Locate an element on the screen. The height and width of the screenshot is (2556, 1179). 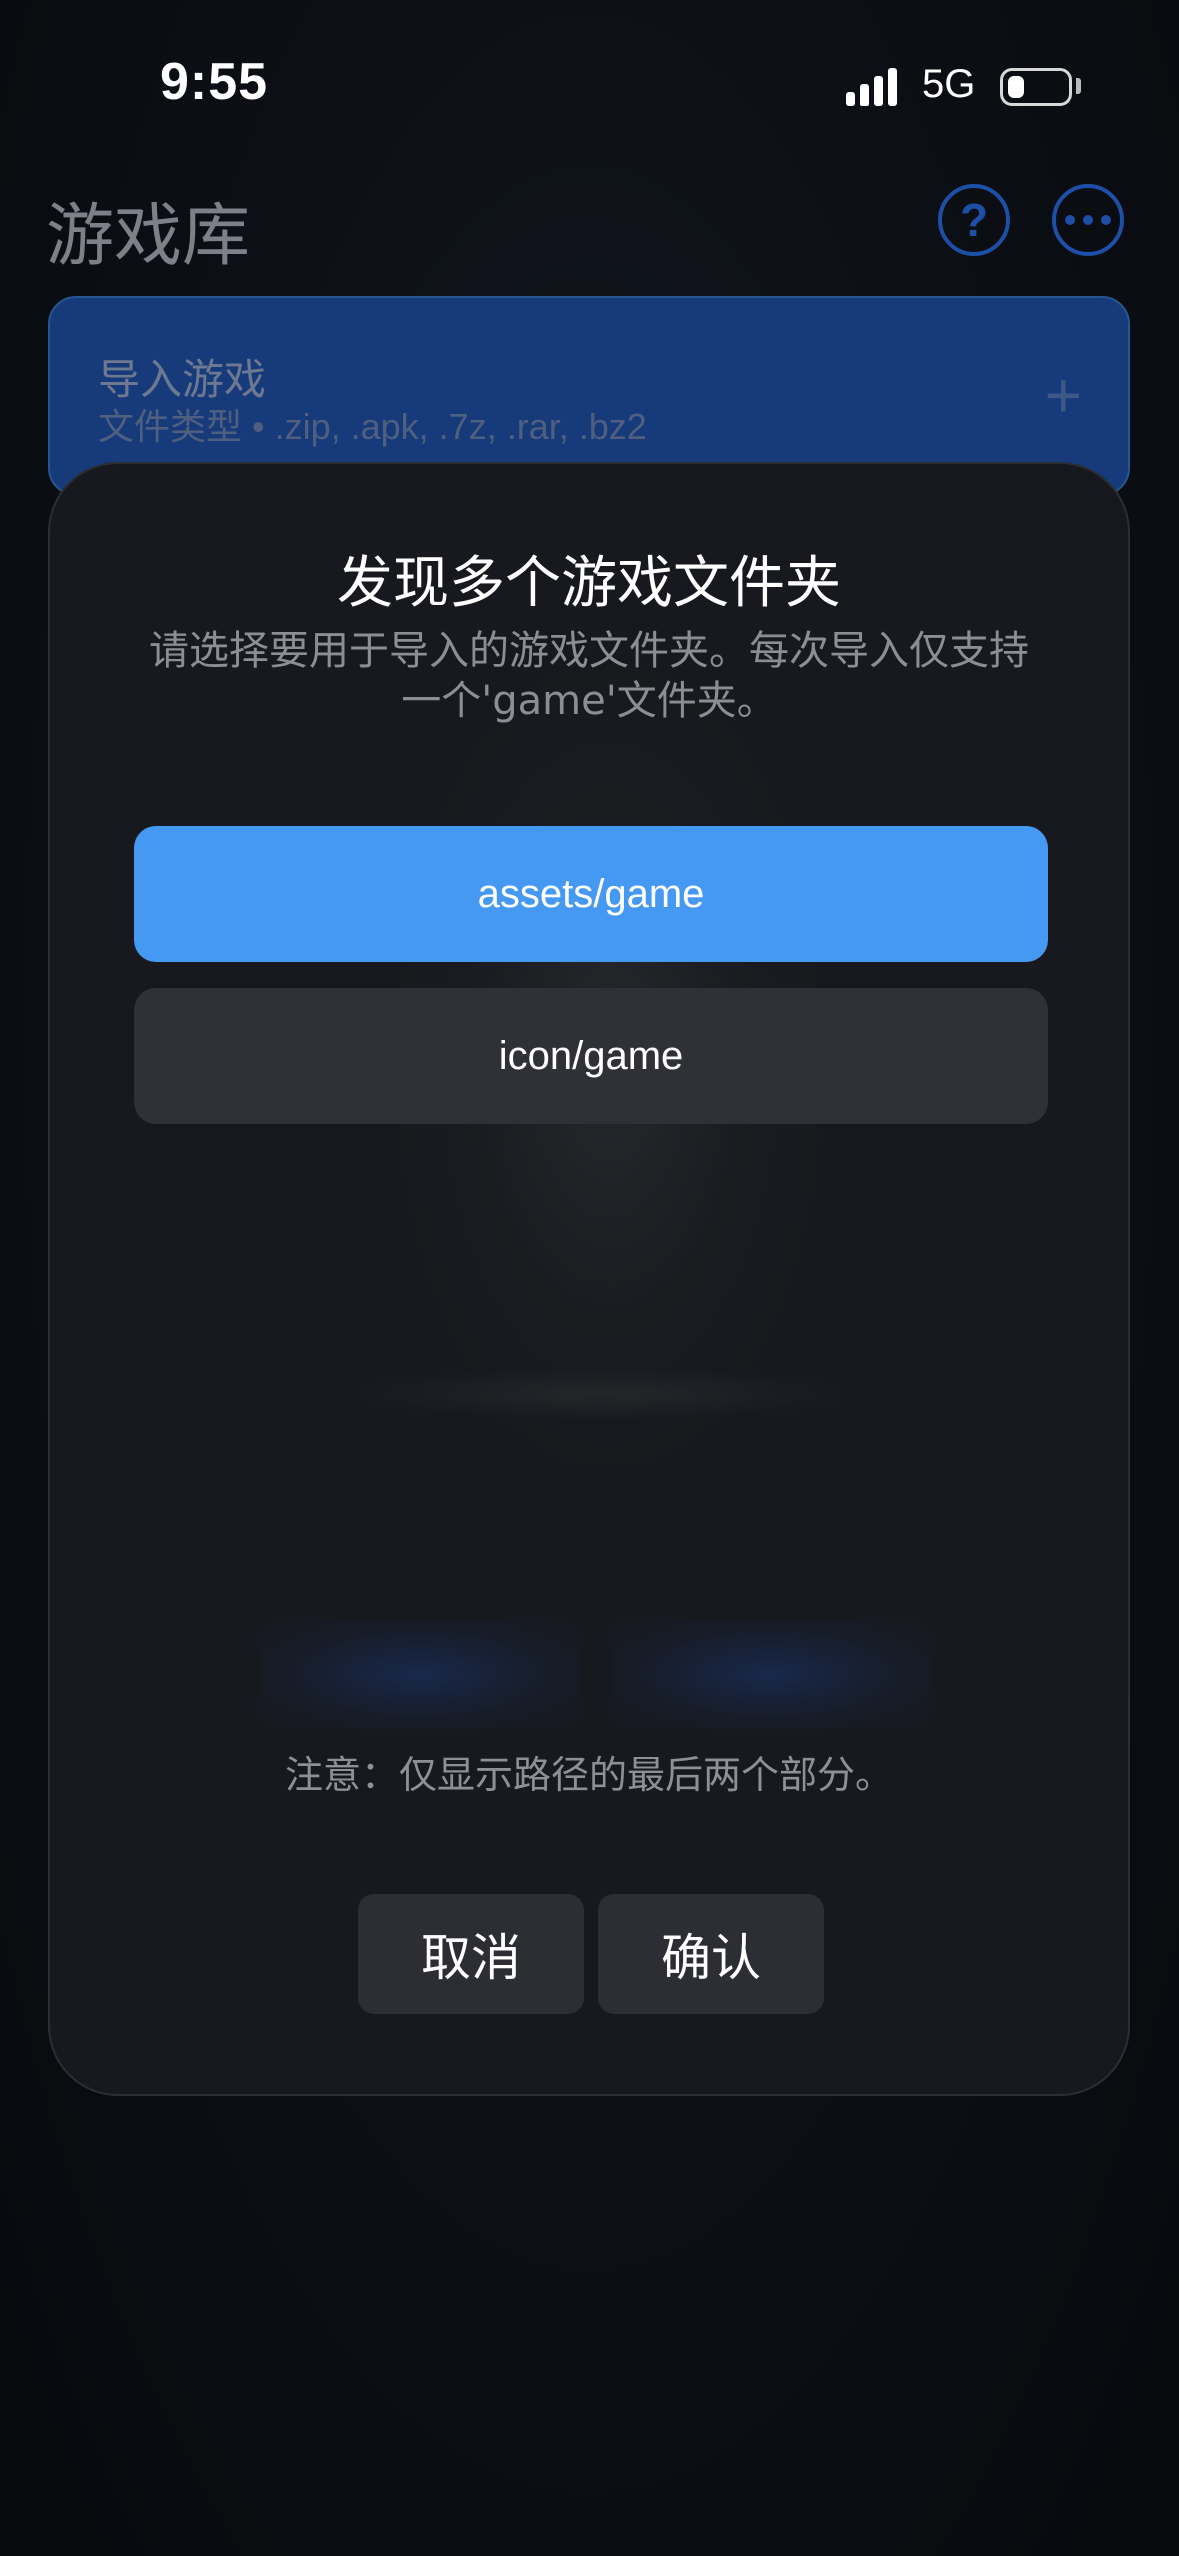
import-file-types: 文件类型 • .zip, .apk, .7z, .rar, .bz2 is located at coordinates (372, 426).